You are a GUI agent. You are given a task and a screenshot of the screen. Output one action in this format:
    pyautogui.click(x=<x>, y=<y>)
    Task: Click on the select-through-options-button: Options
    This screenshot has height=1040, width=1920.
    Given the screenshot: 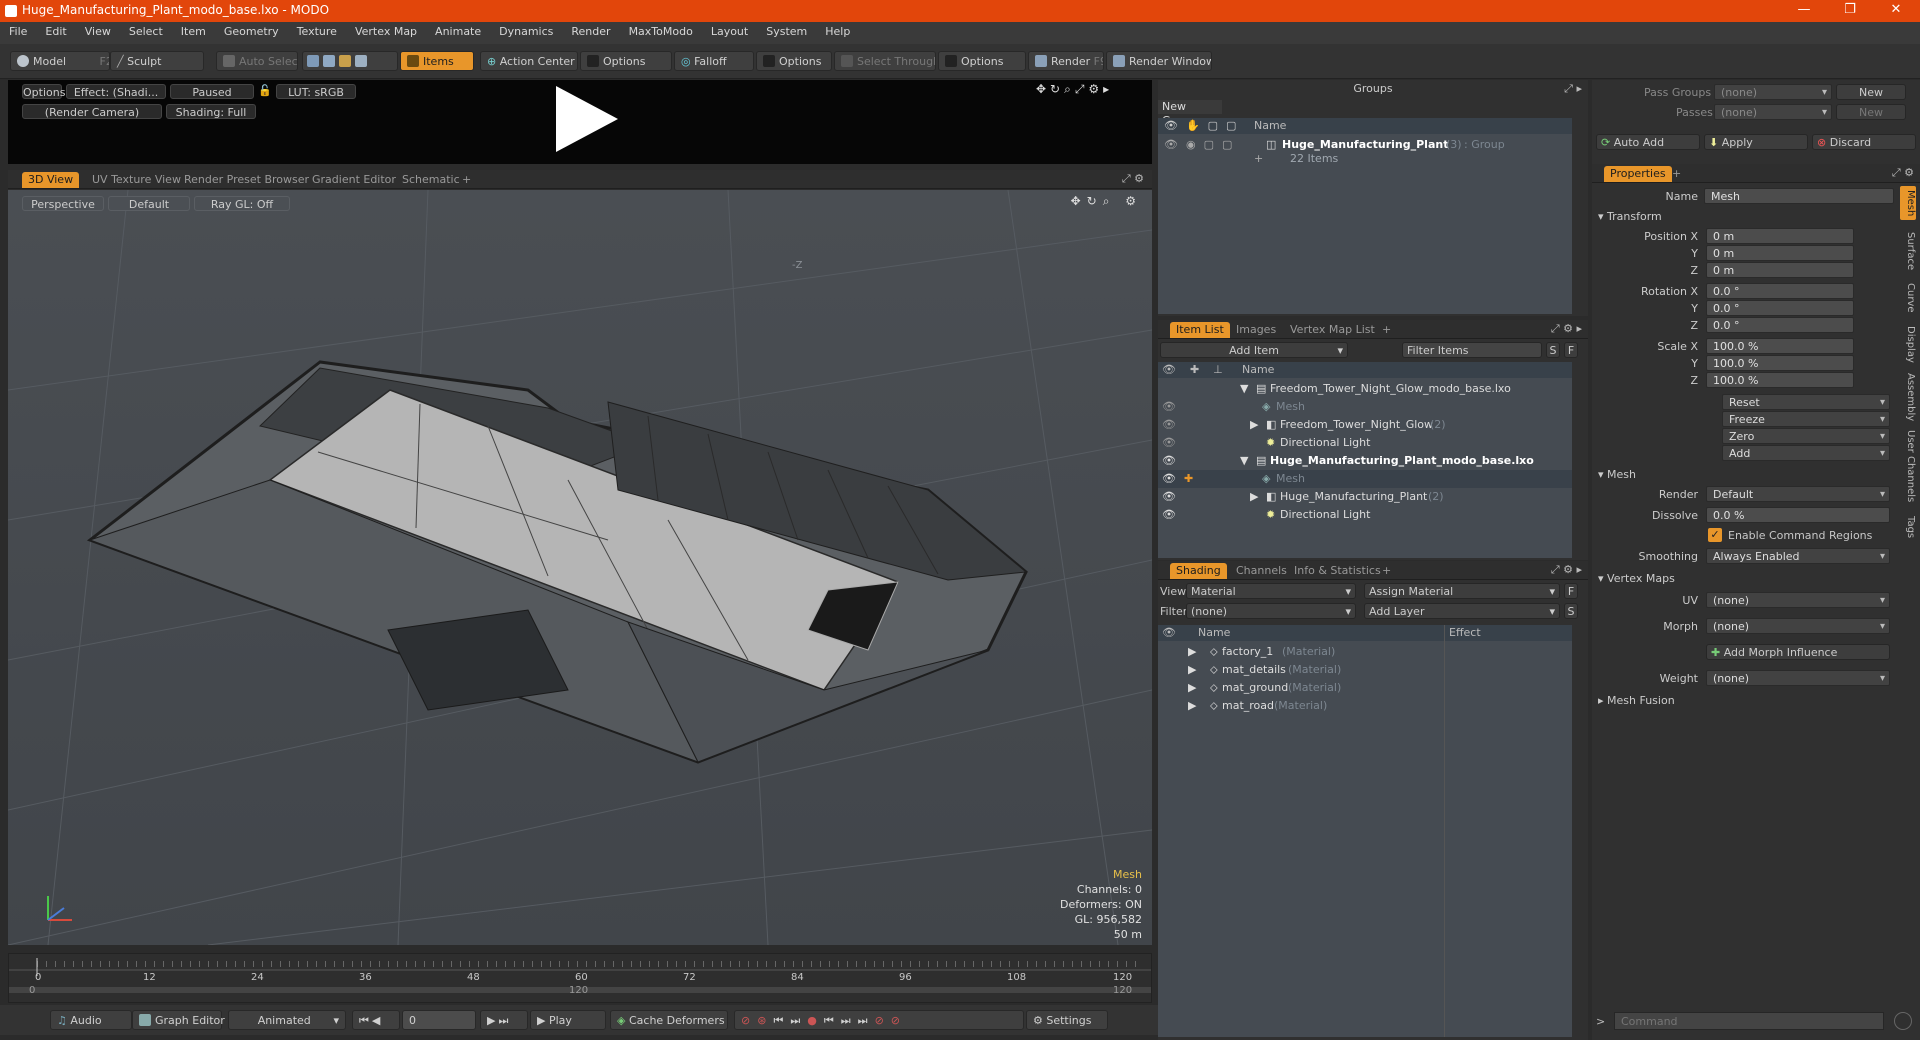 What is the action you would take?
    pyautogui.click(x=982, y=61)
    